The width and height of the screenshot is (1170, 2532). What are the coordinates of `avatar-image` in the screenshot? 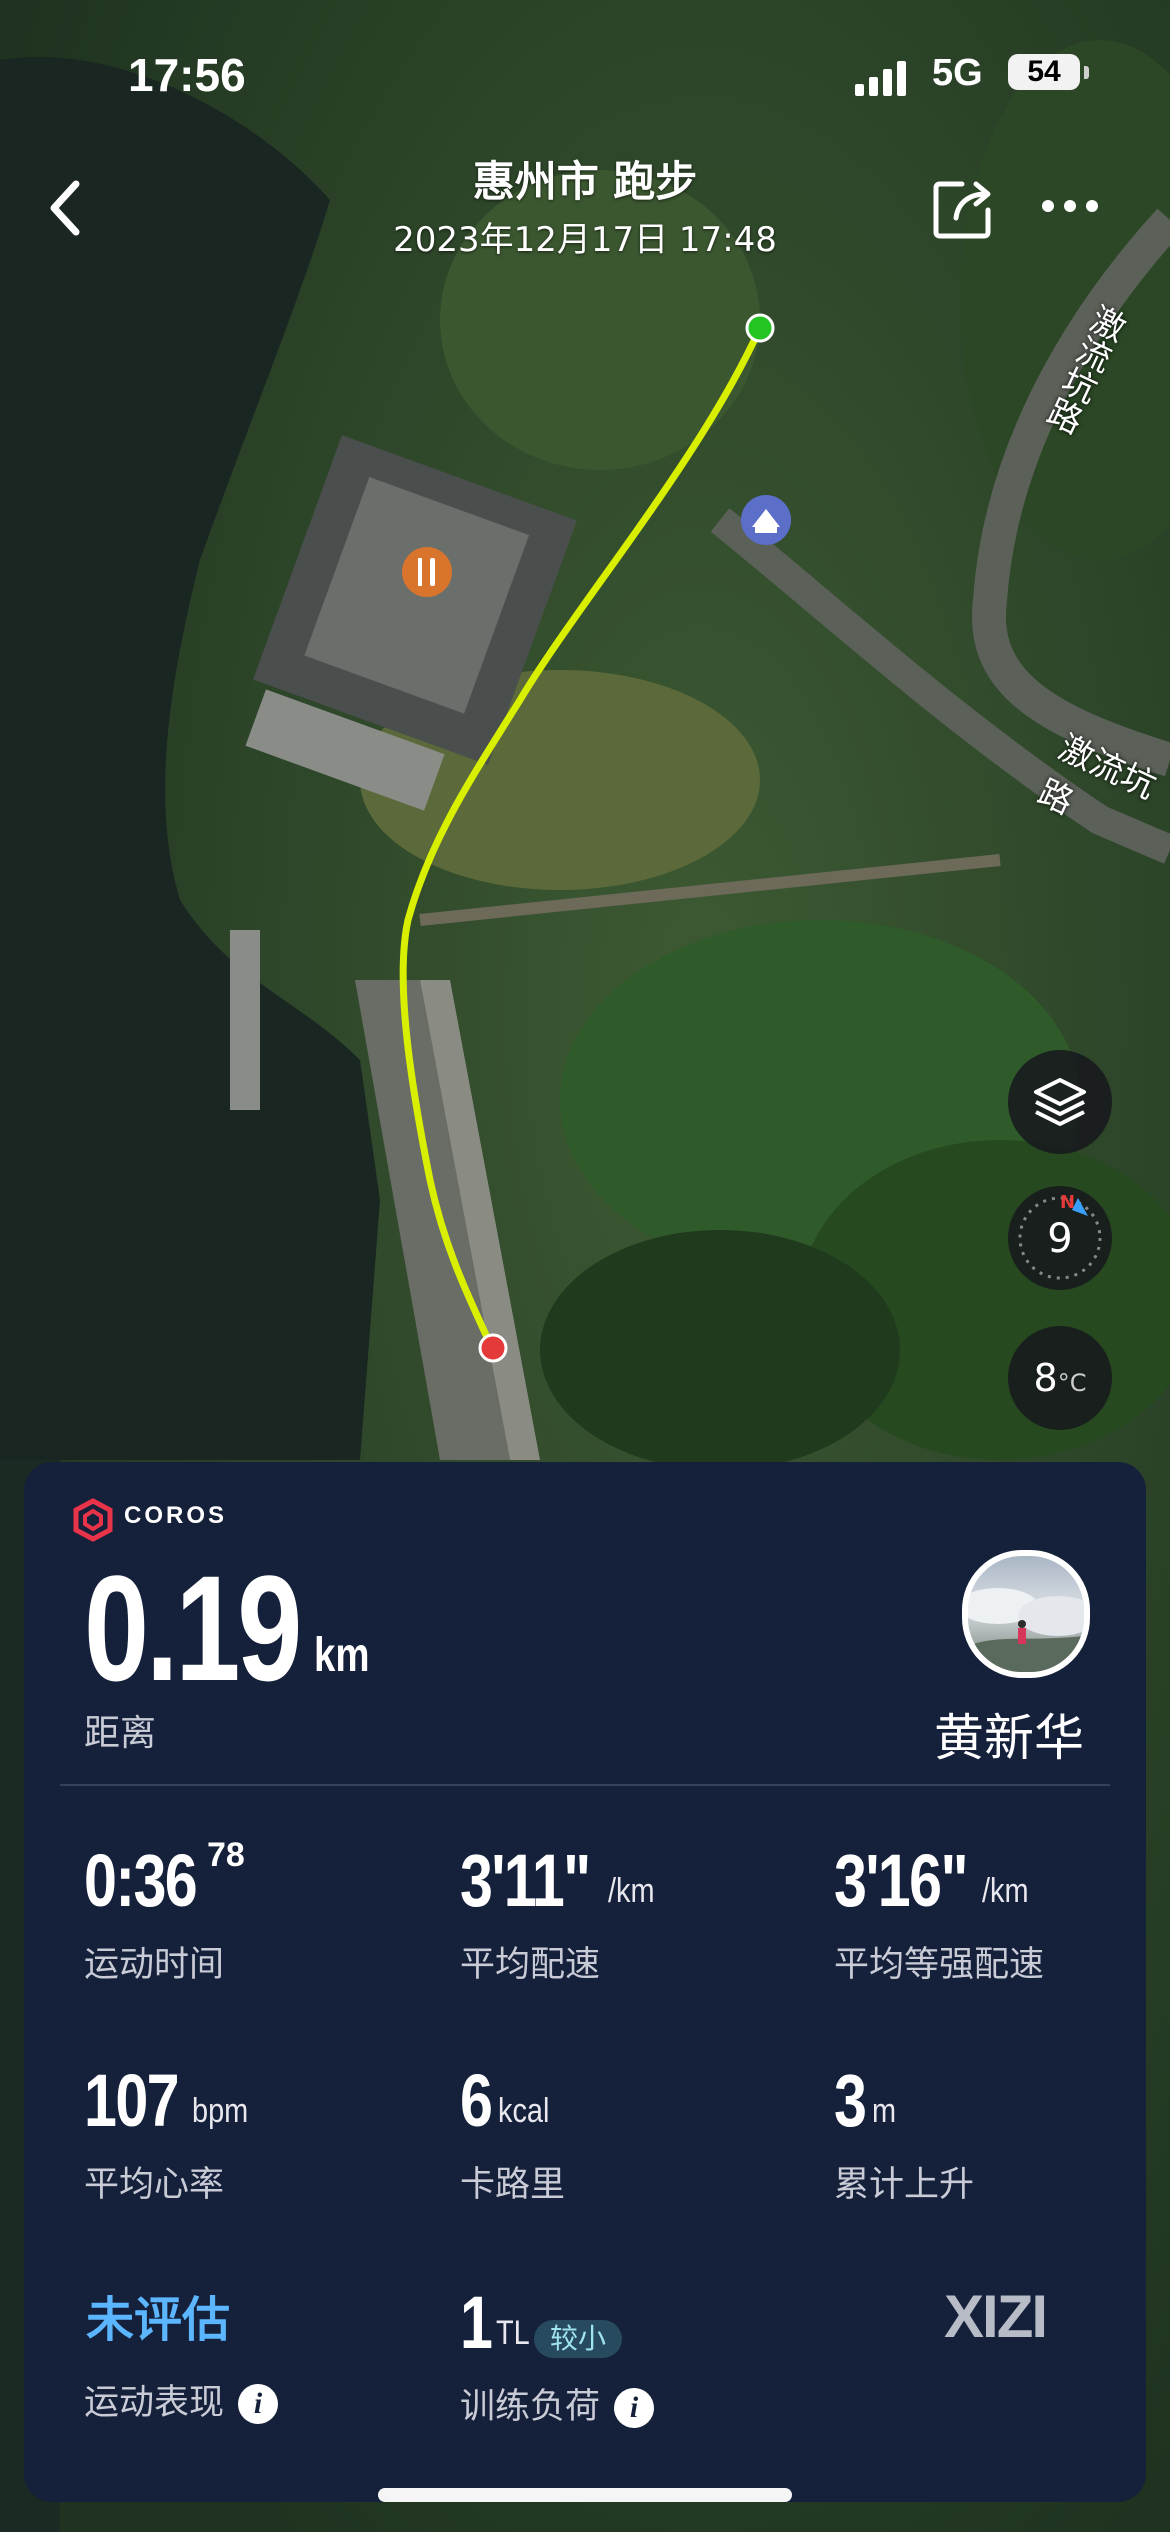 It's located at (1026, 1630).